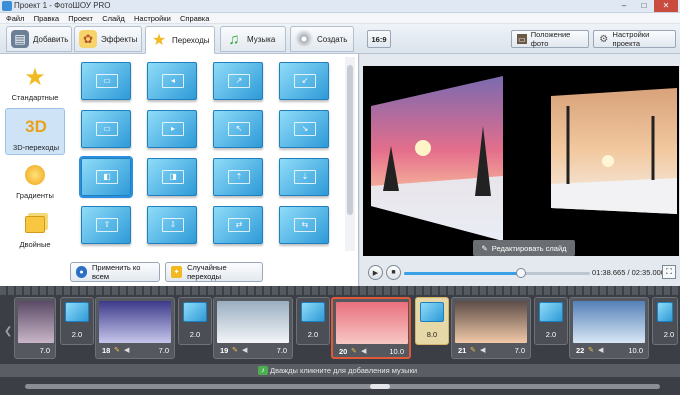 This screenshot has height=395, width=680. I want to click on menu-project: Проект, so click(80, 18).